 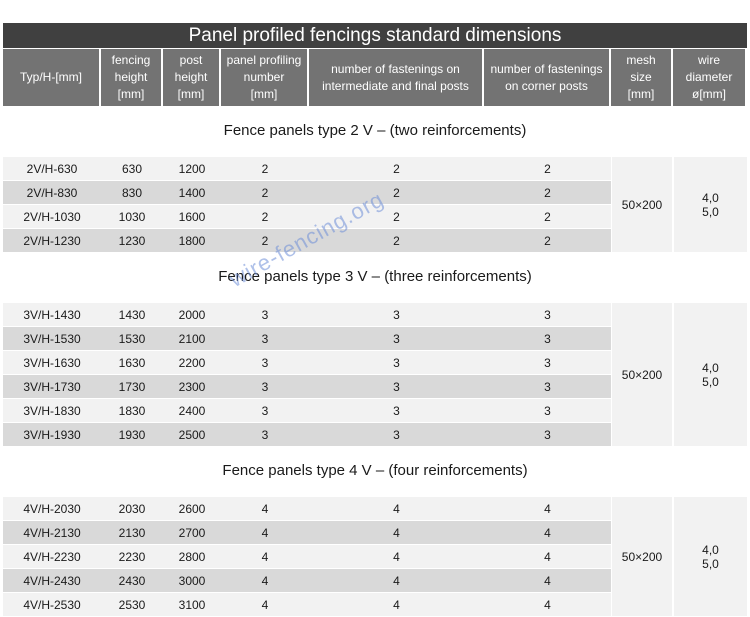 I want to click on cell-fencing-height: 1930, so click(x=132, y=434).